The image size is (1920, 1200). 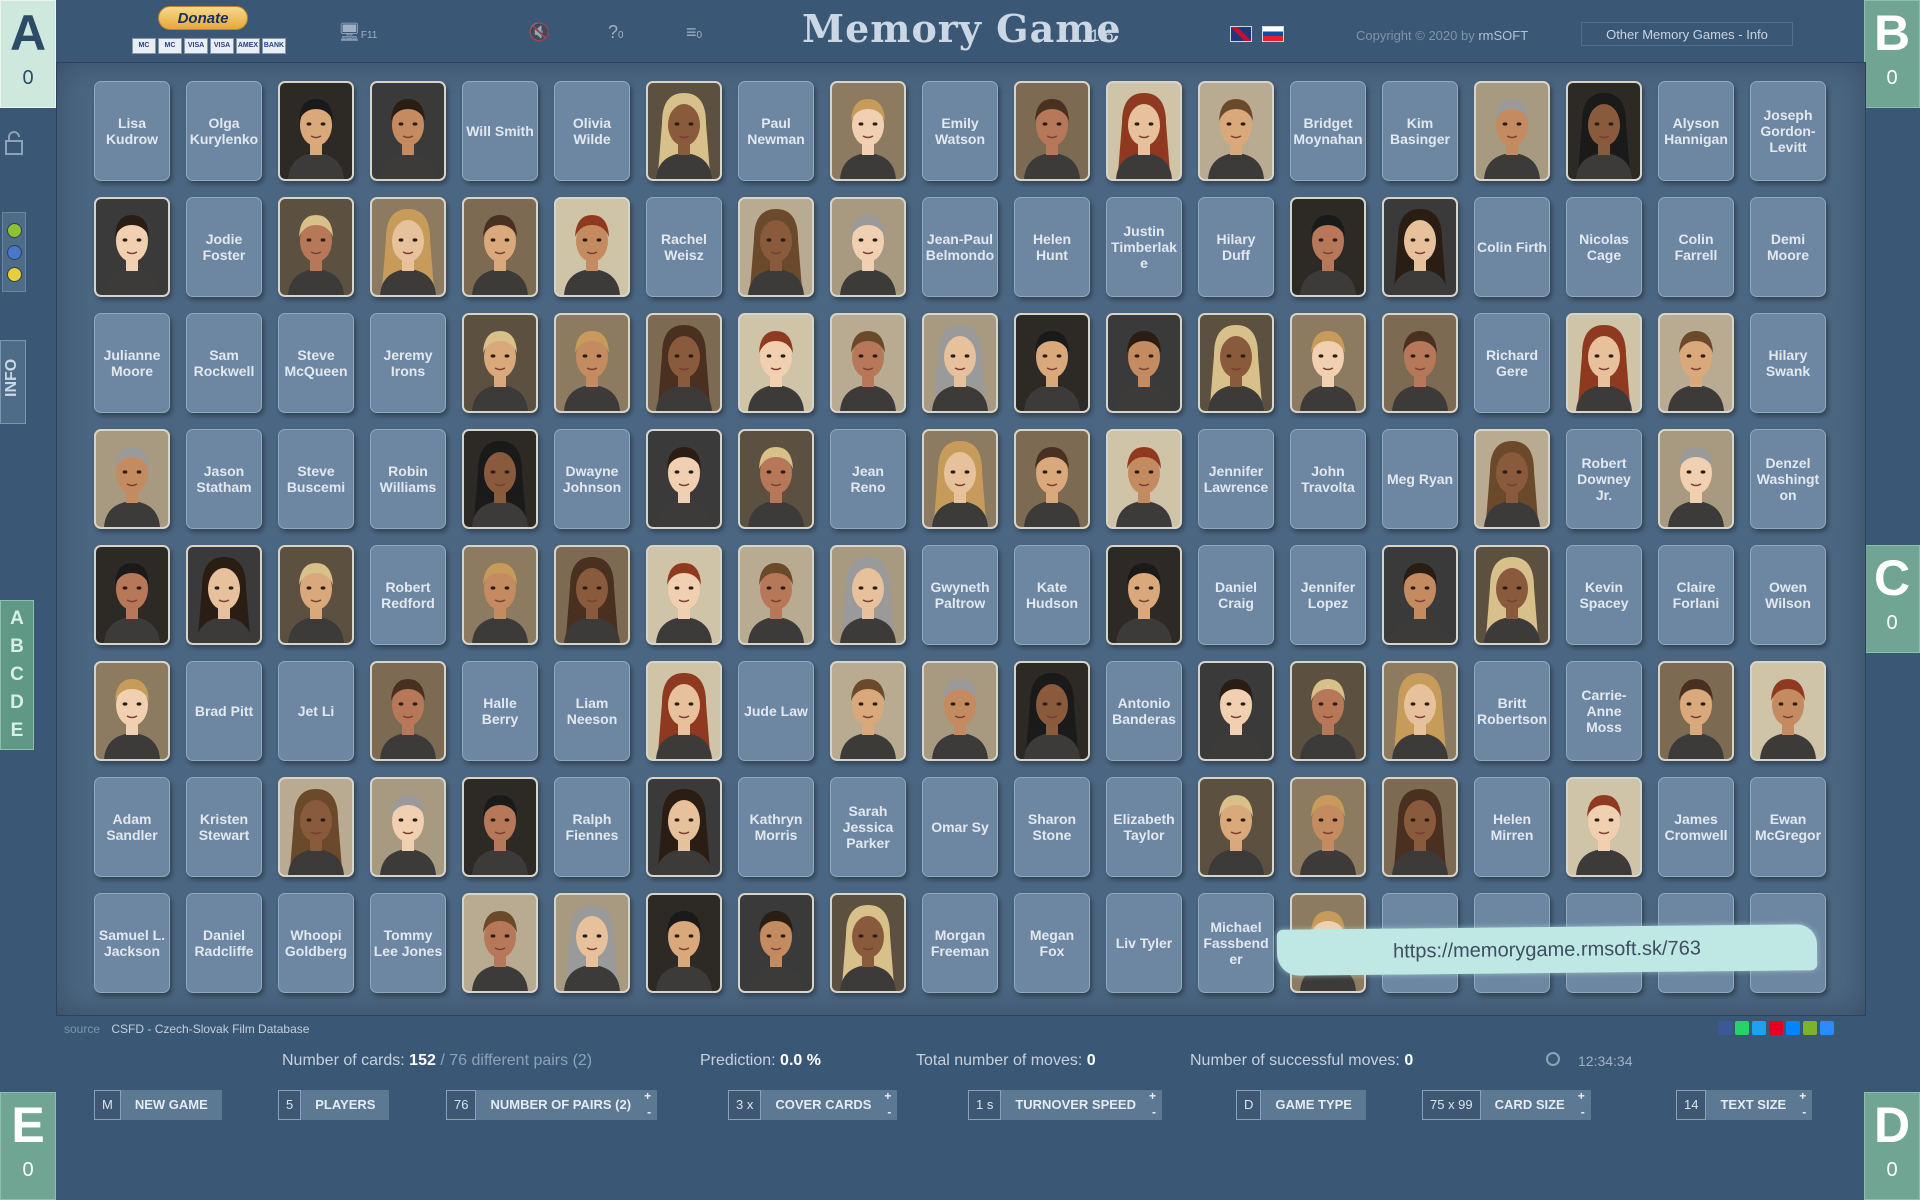 What do you see at coordinates (14, 274) in the screenshot?
I see `theme-dot-yellow` at bounding box center [14, 274].